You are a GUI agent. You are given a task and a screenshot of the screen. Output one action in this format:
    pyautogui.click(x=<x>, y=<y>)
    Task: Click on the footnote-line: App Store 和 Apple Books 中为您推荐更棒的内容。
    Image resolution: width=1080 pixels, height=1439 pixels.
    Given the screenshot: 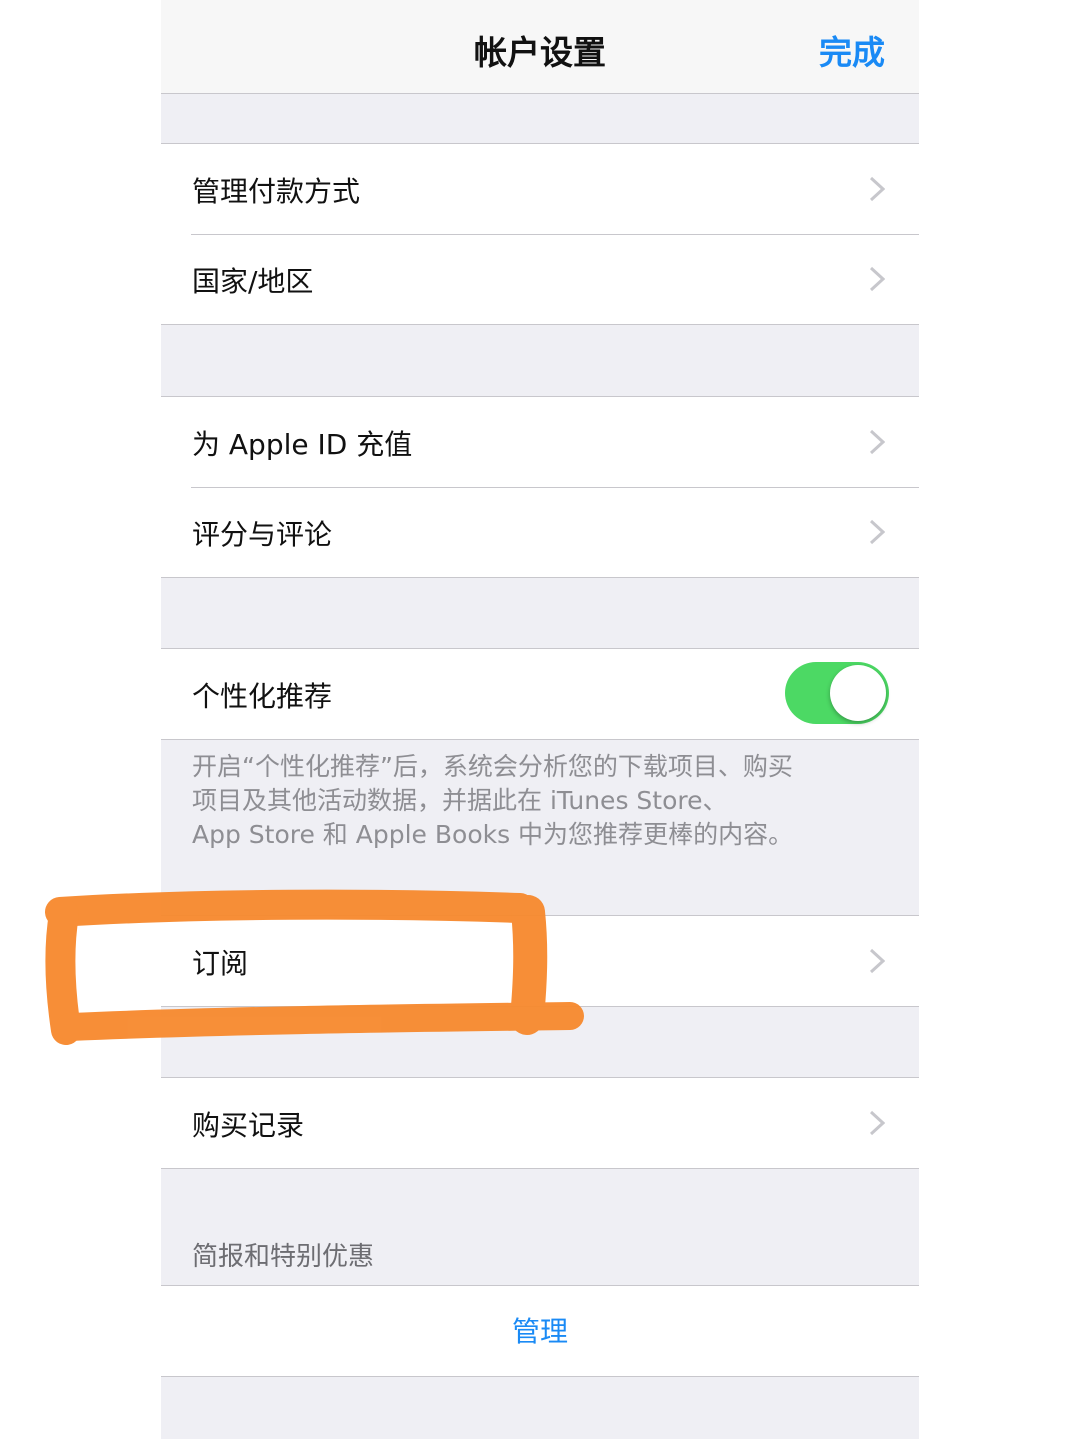 What is the action you would take?
    pyautogui.click(x=493, y=834)
    